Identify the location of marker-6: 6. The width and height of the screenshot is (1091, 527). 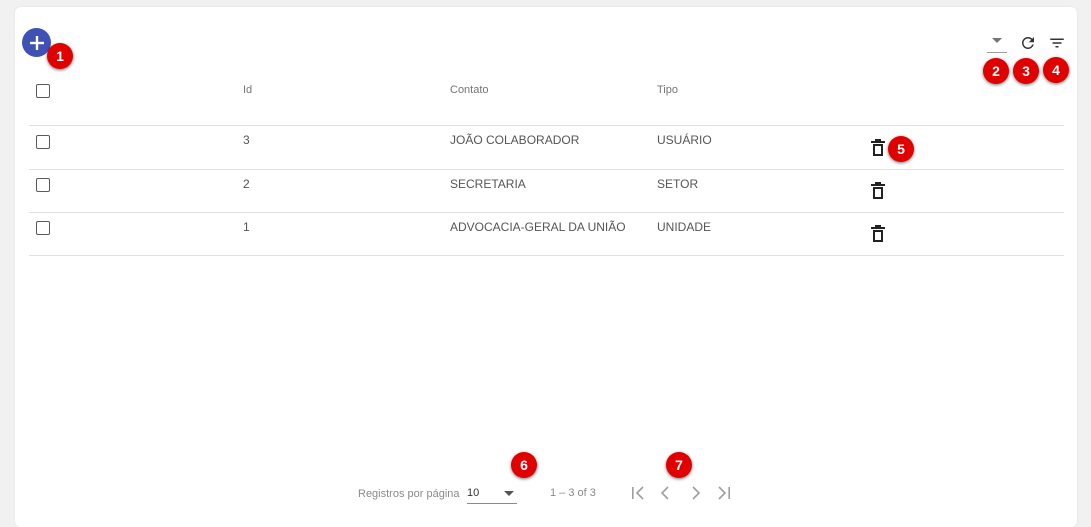
(524, 465).